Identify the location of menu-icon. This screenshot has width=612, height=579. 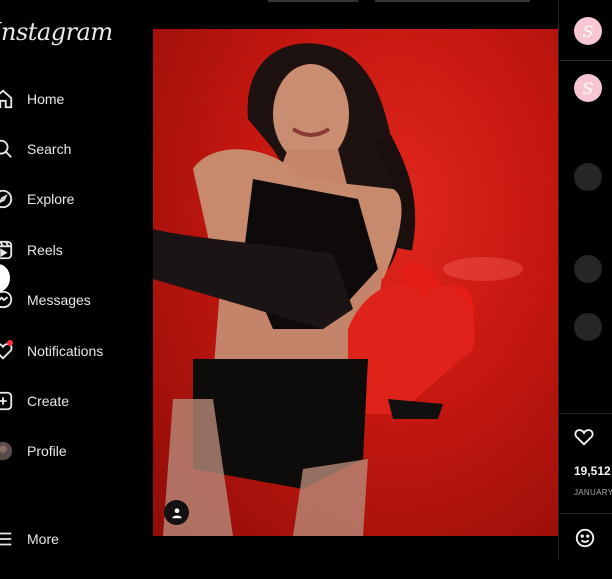
(7, 539).